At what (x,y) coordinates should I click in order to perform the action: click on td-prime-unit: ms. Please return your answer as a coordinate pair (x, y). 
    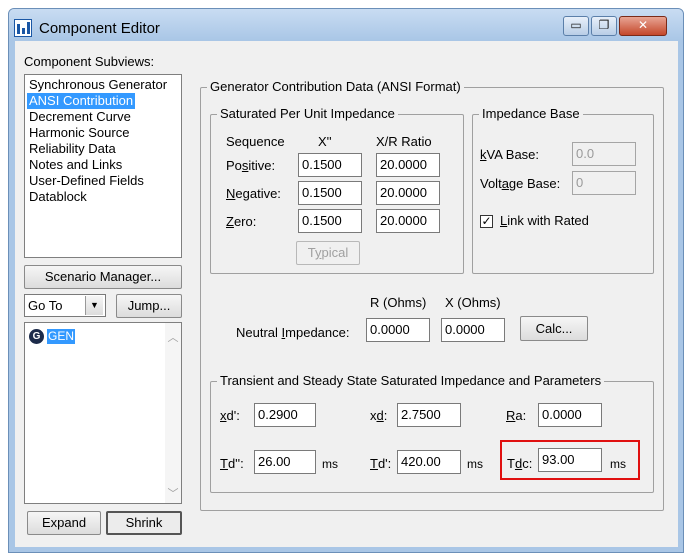
    Looking at the image, I should click on (475, 464).